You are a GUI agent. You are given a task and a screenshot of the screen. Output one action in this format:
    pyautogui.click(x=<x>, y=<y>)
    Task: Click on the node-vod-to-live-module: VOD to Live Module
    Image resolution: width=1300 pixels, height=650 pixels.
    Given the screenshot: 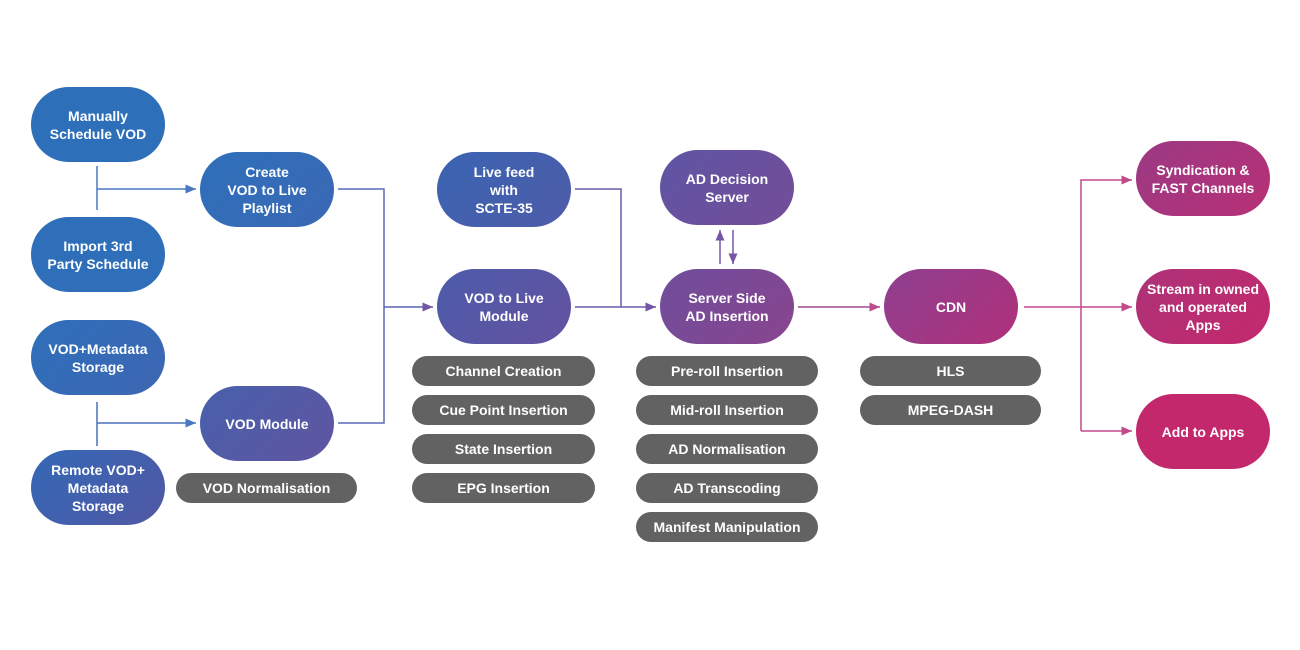 What is the action you would take?
    pyautogui.click(x=504, y=306)
    